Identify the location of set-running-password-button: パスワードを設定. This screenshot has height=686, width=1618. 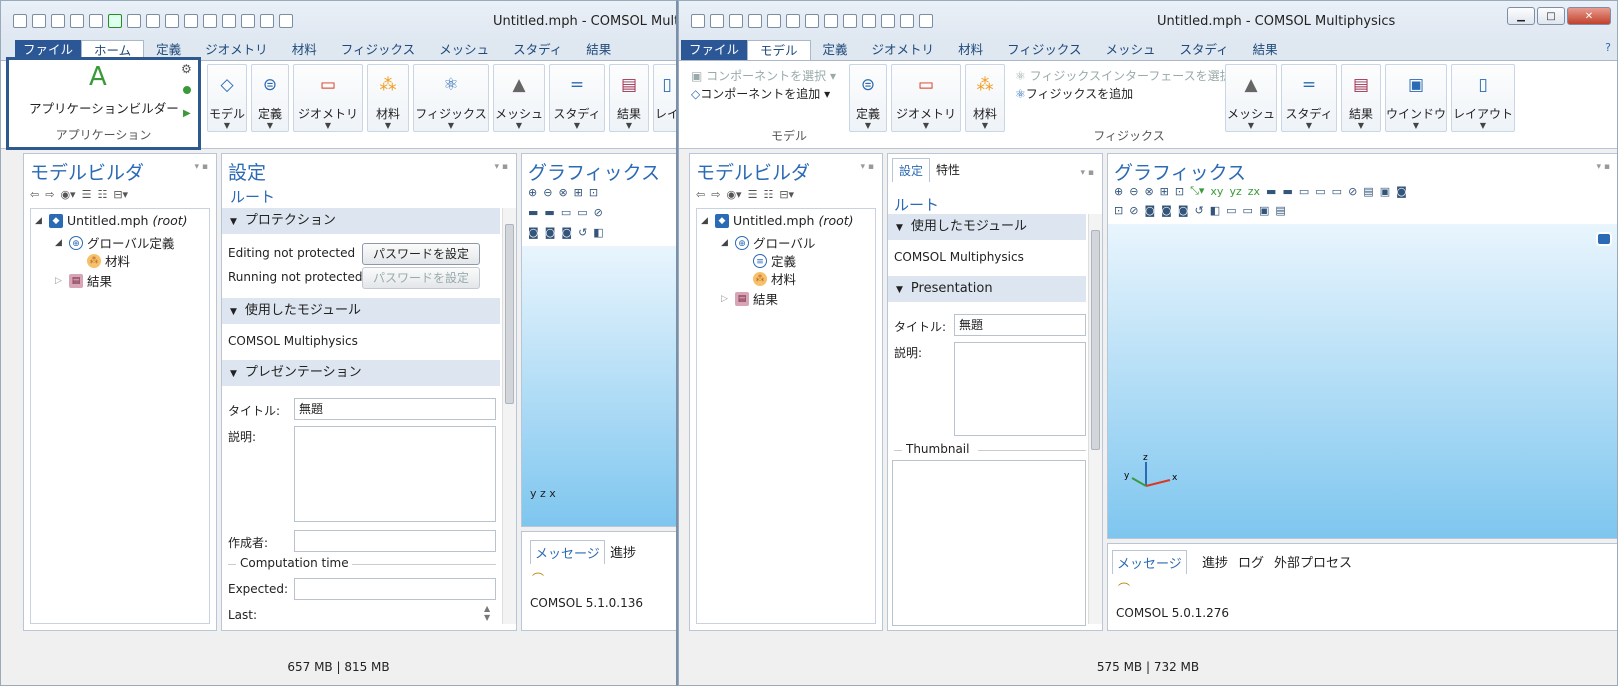
(421, 278).